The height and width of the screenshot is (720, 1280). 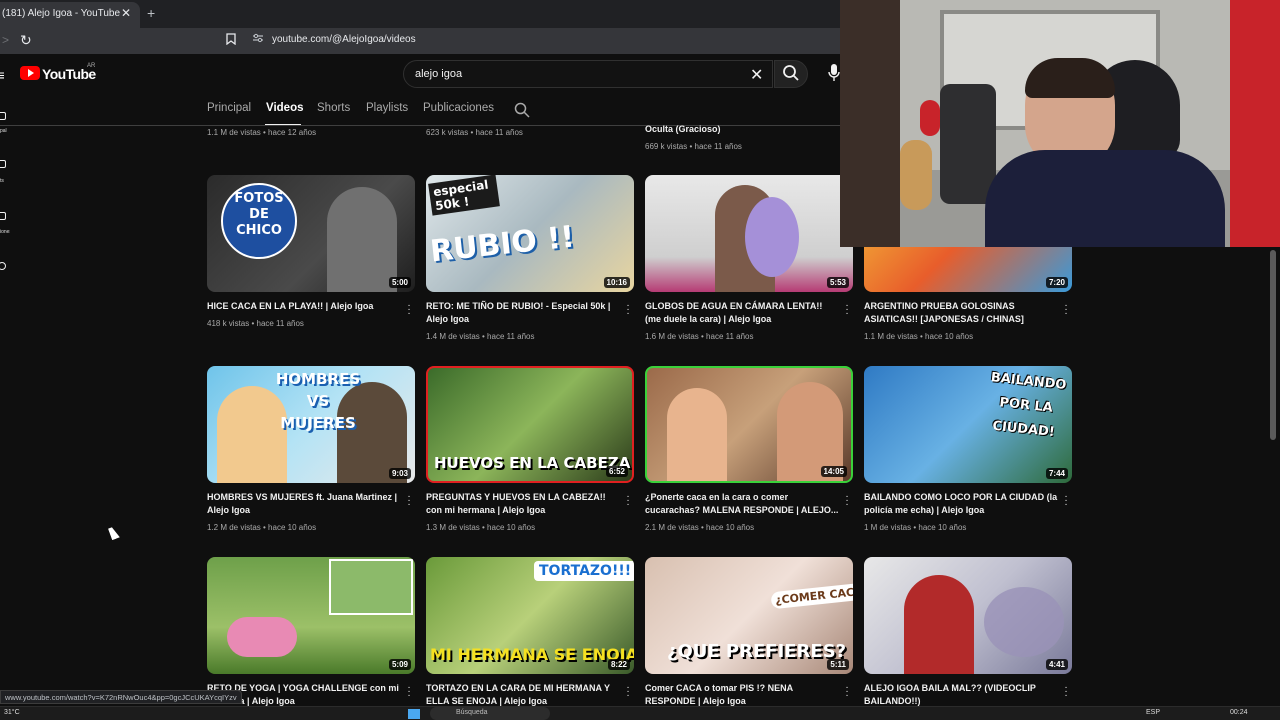 I want to click on video-duration: 6:52, so click(x=616, y=471).